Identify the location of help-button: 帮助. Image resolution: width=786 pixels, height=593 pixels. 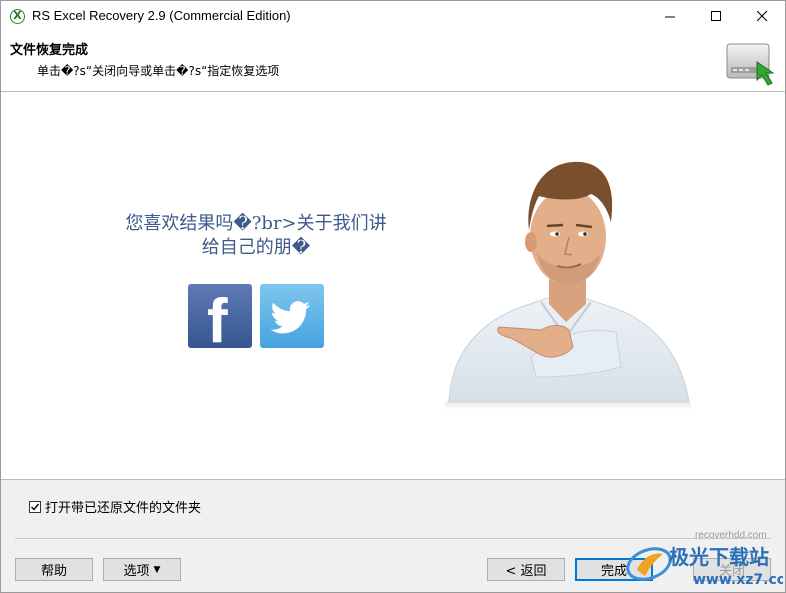
(54, 569).